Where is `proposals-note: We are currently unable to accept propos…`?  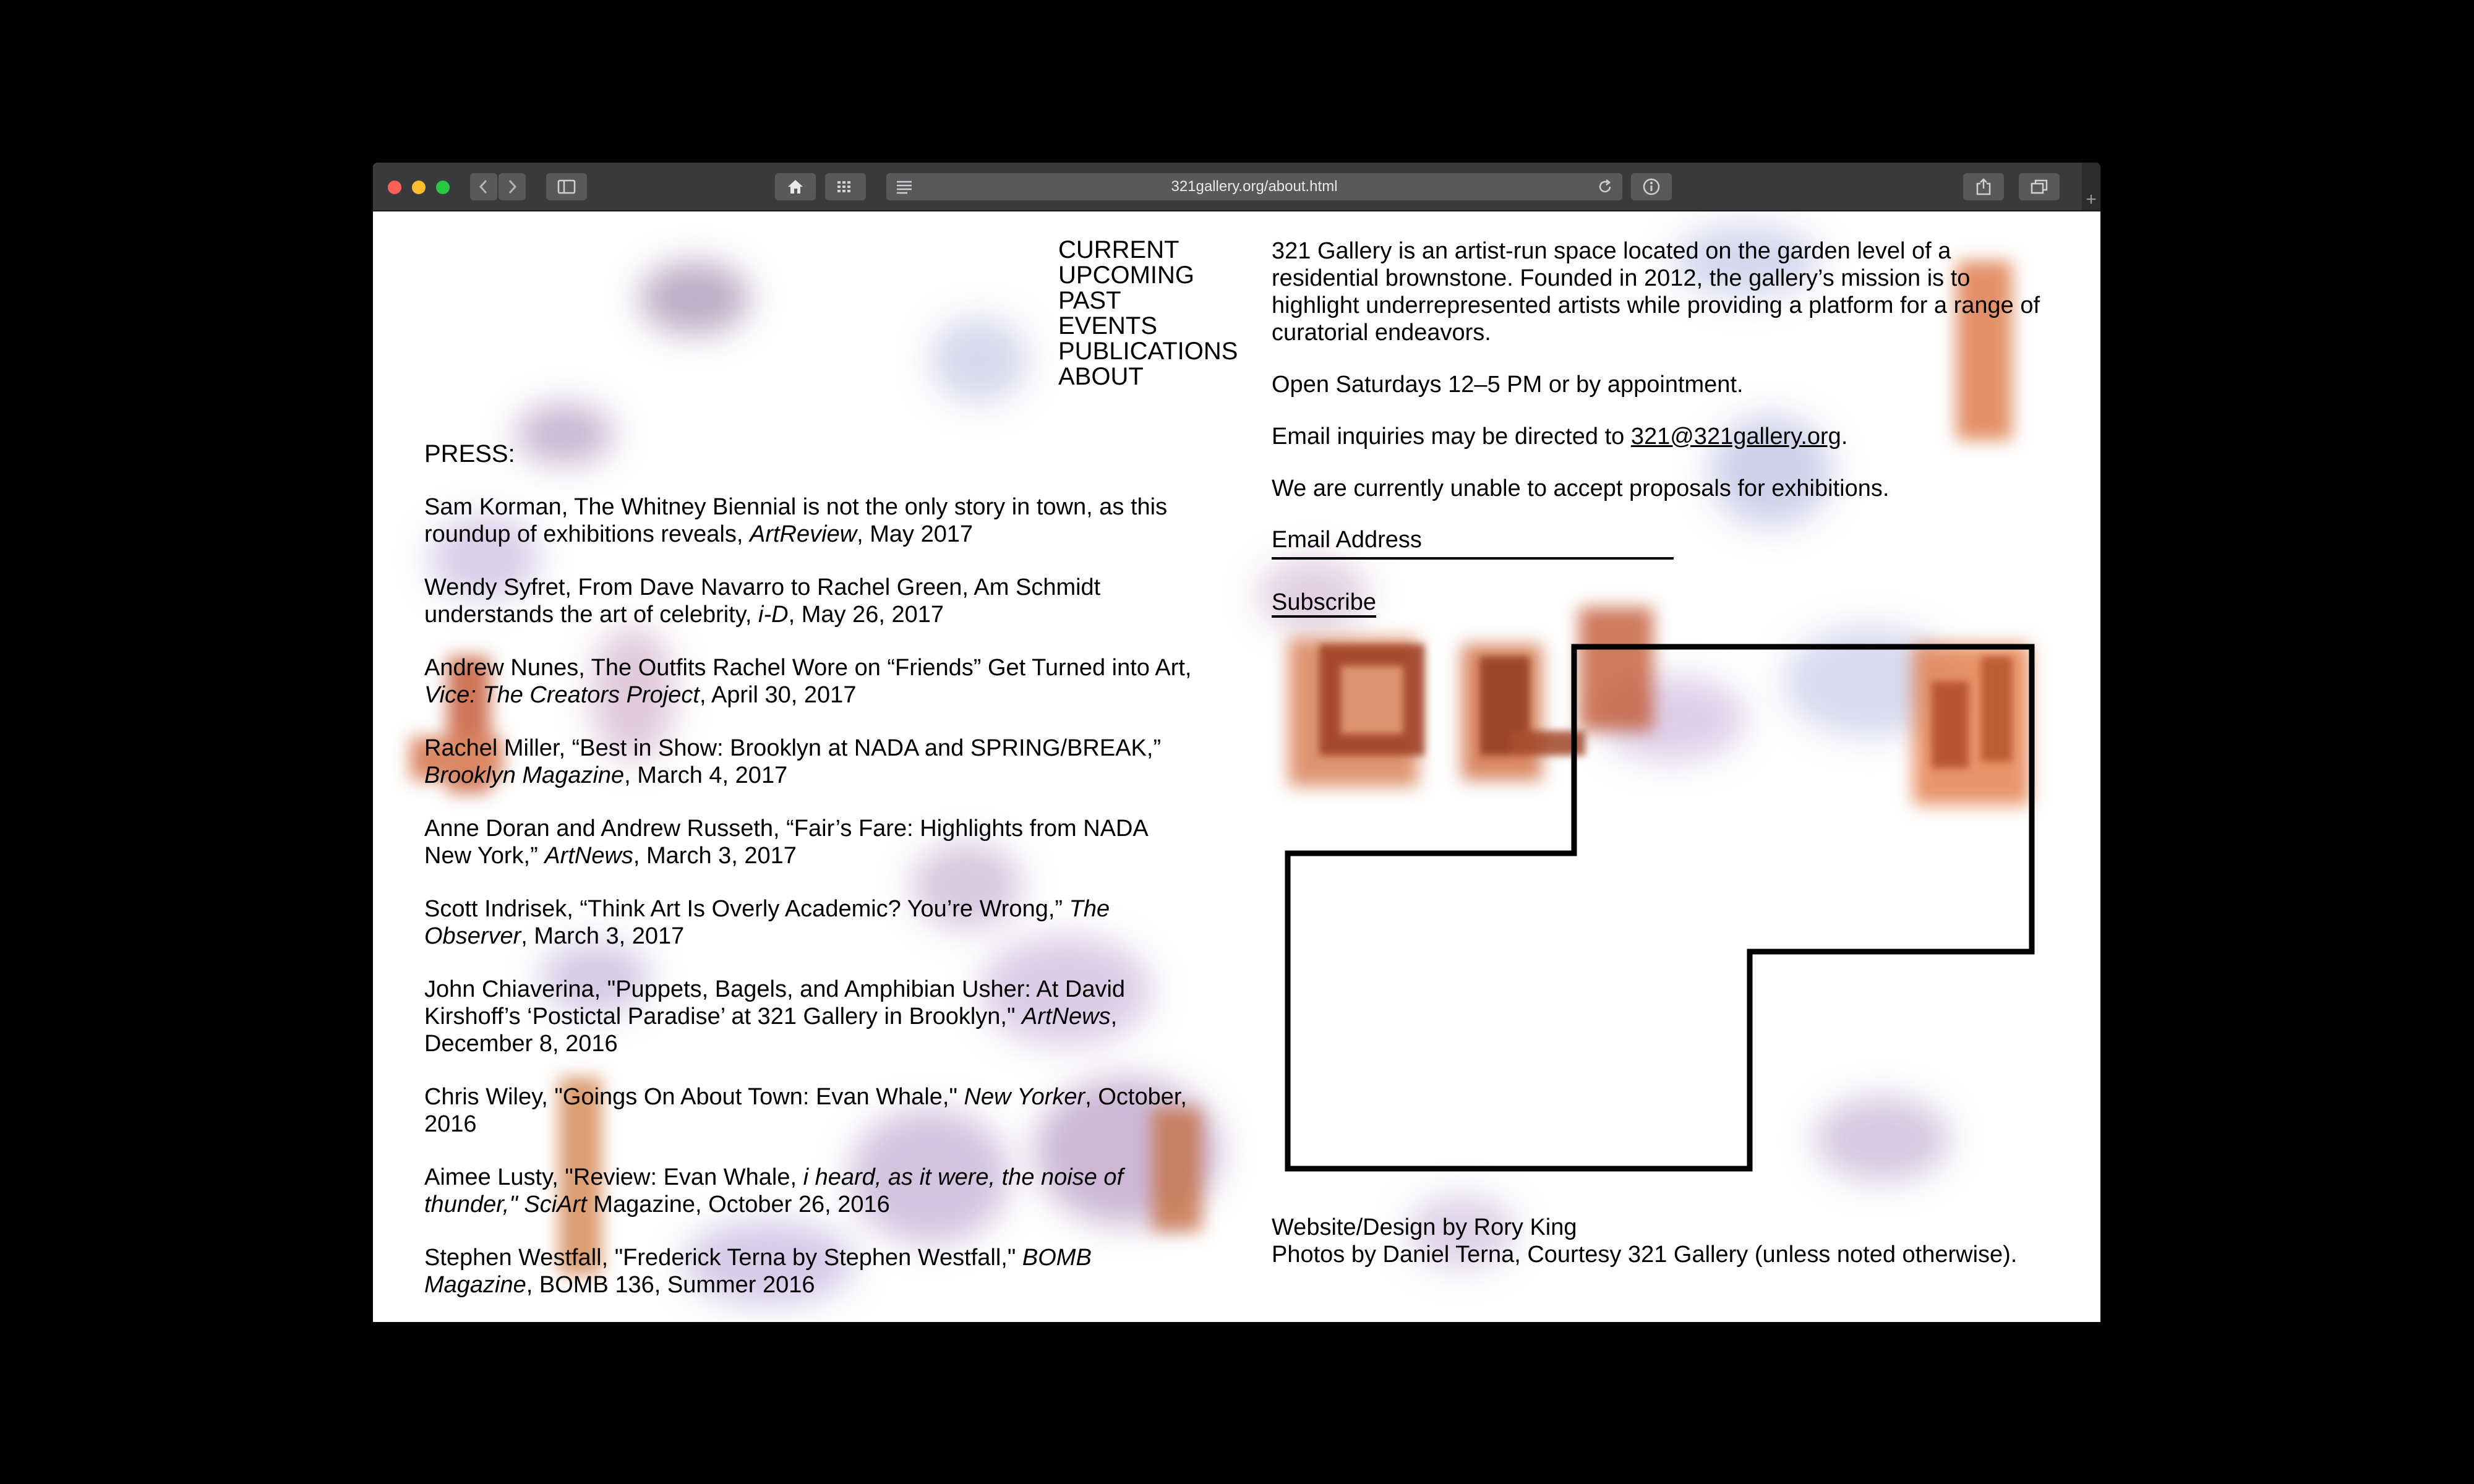
proposals-note: We are currently unable to accept propos… is located at coordinates (1581, 488).